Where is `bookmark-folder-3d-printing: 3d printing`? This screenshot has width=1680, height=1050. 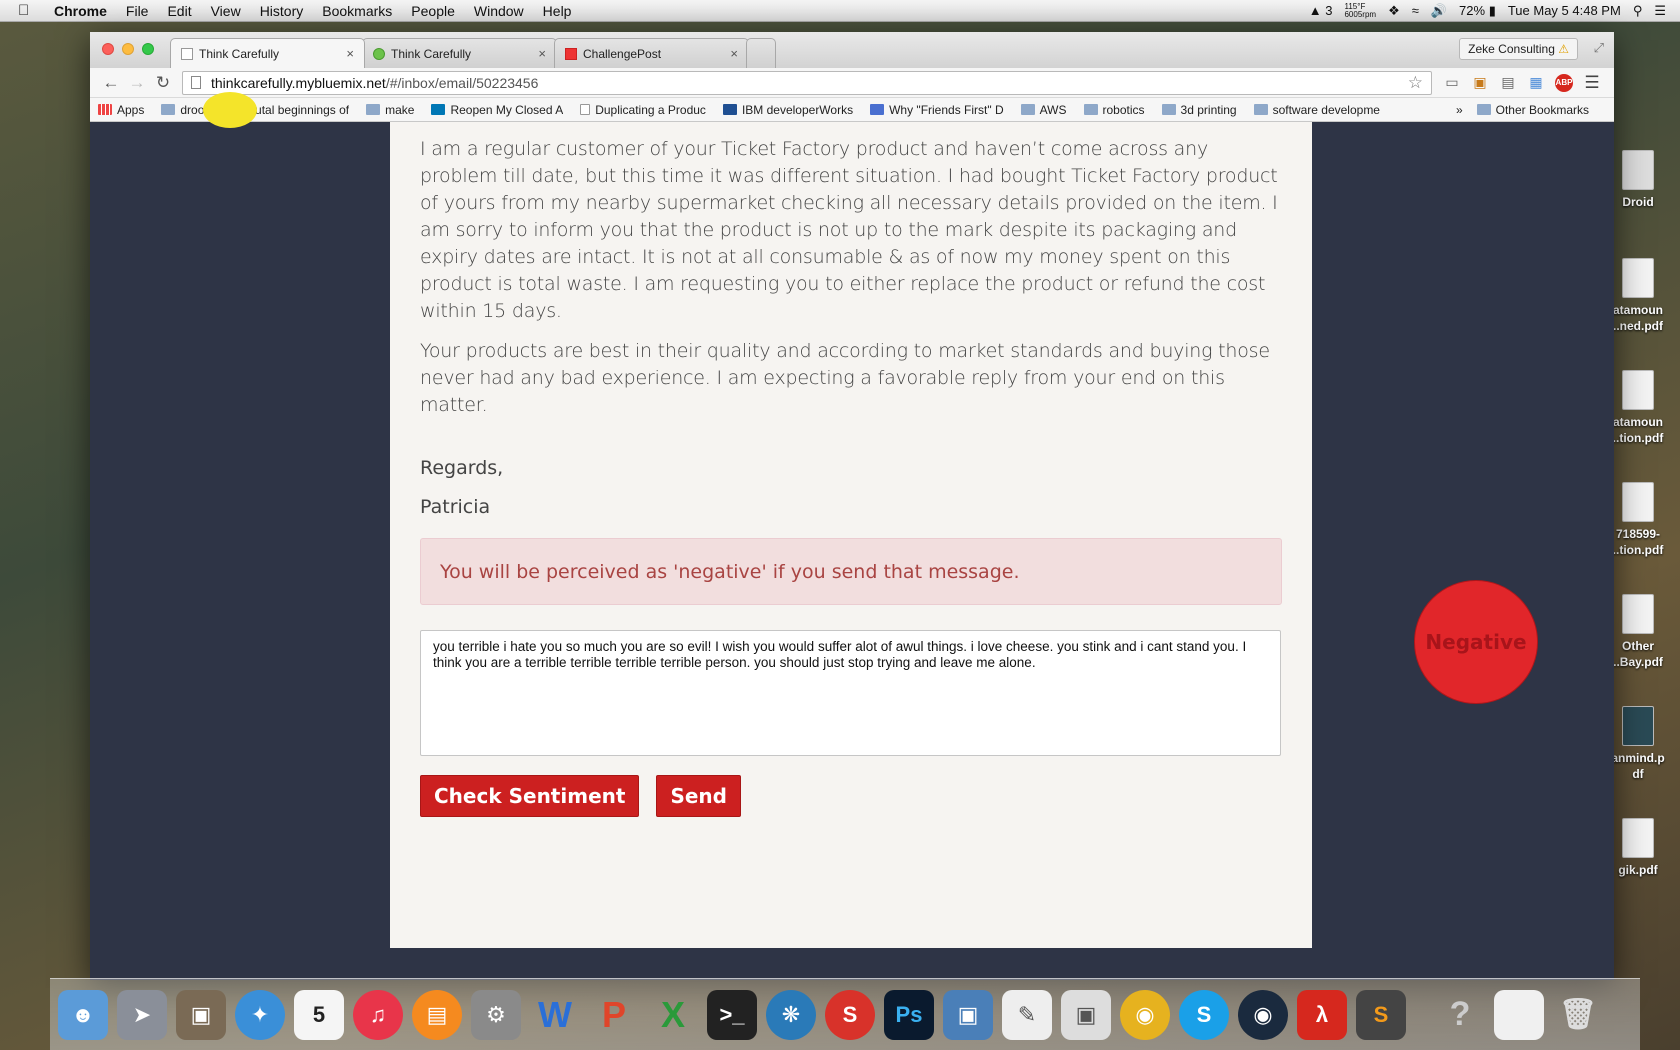
bookmark-folder-3d-printing: 3d printing is located at coordinates (1199, 110).